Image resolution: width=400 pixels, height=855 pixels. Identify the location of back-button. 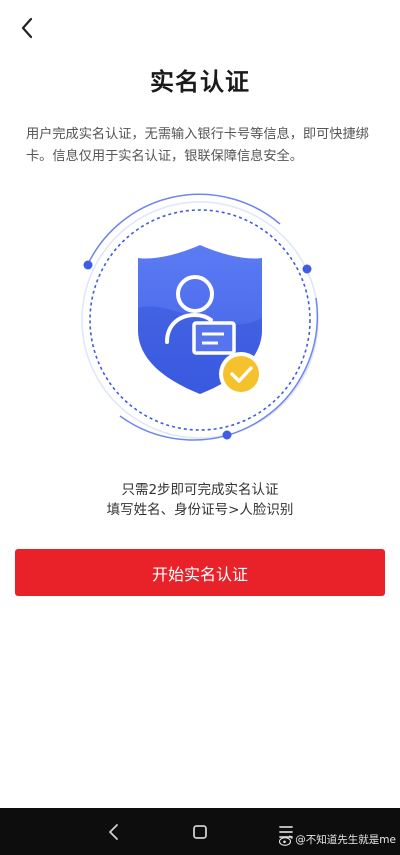
(28, 28).